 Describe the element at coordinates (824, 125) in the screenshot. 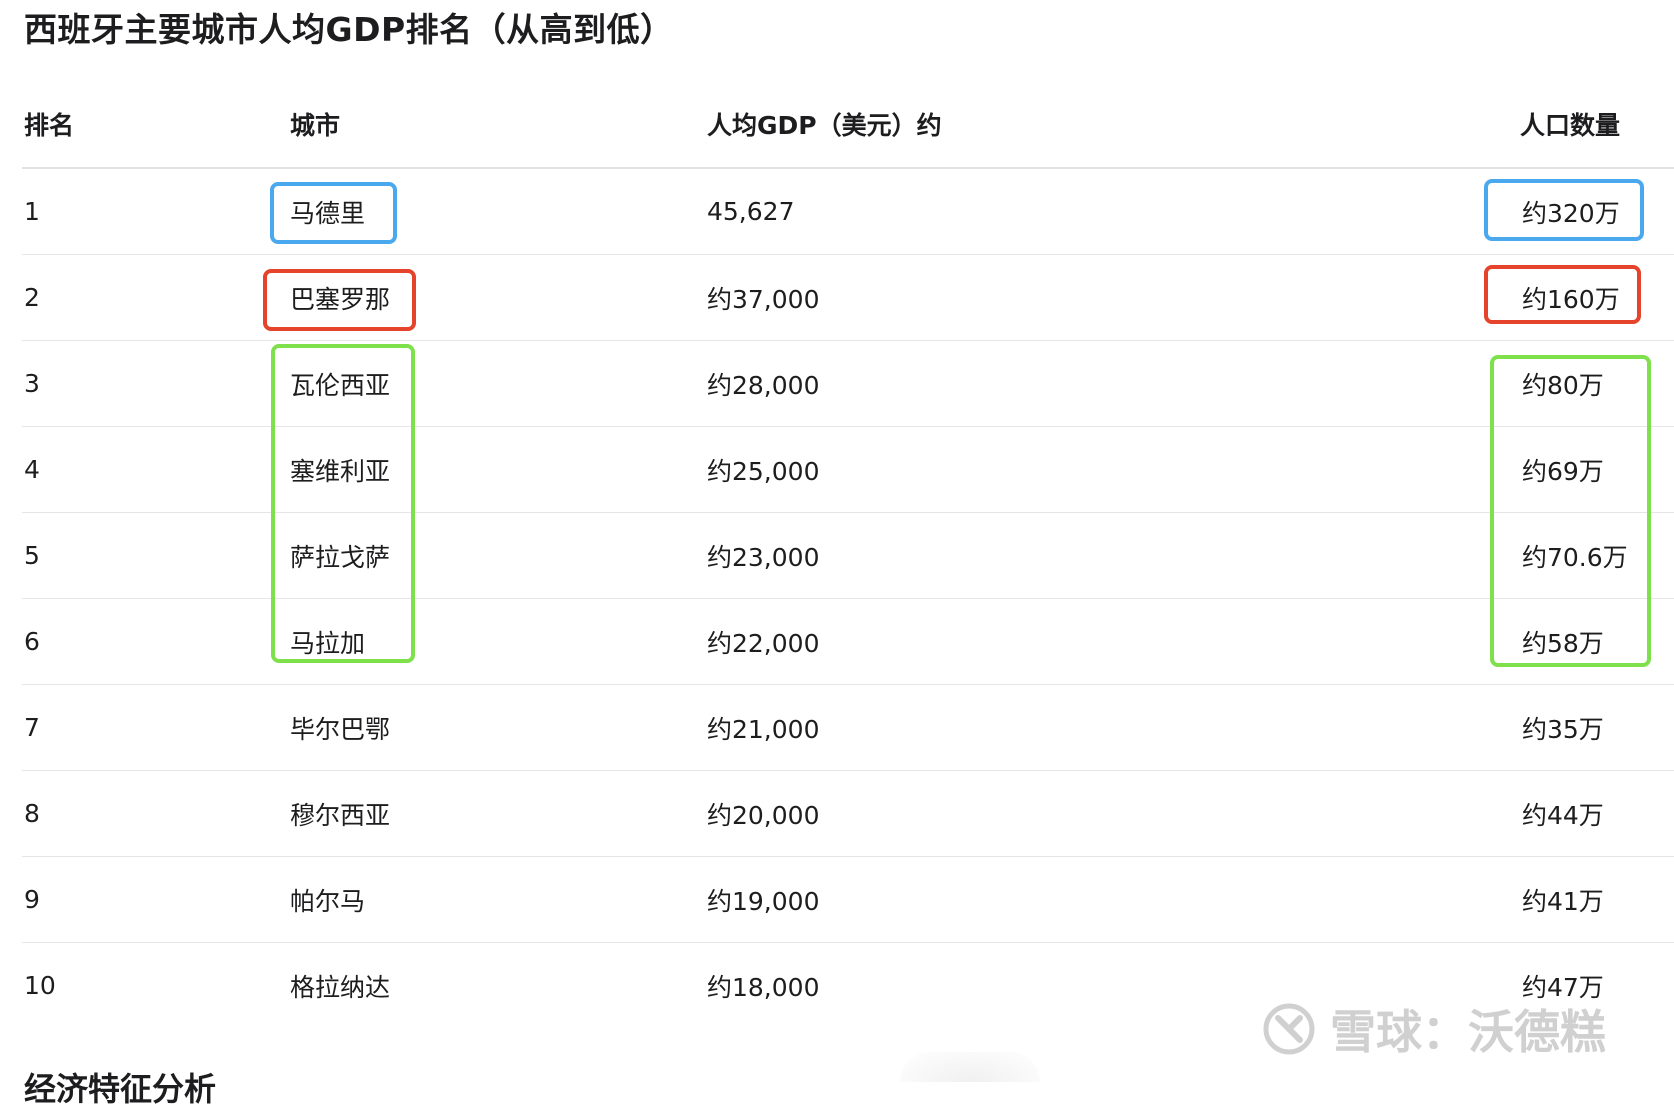

I see `header-gdp: 人均GDP（美元）约` at that location.